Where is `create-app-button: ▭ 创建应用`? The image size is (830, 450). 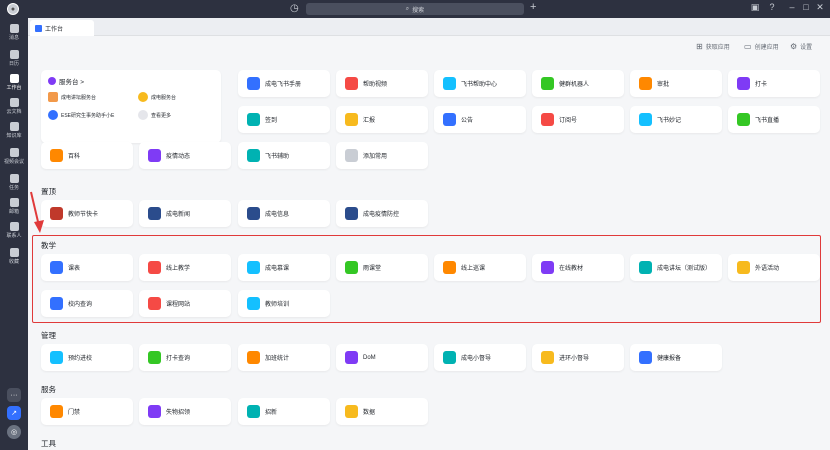
create-app-button: ▭ 创建应用 is located at coordinates (761, 46).